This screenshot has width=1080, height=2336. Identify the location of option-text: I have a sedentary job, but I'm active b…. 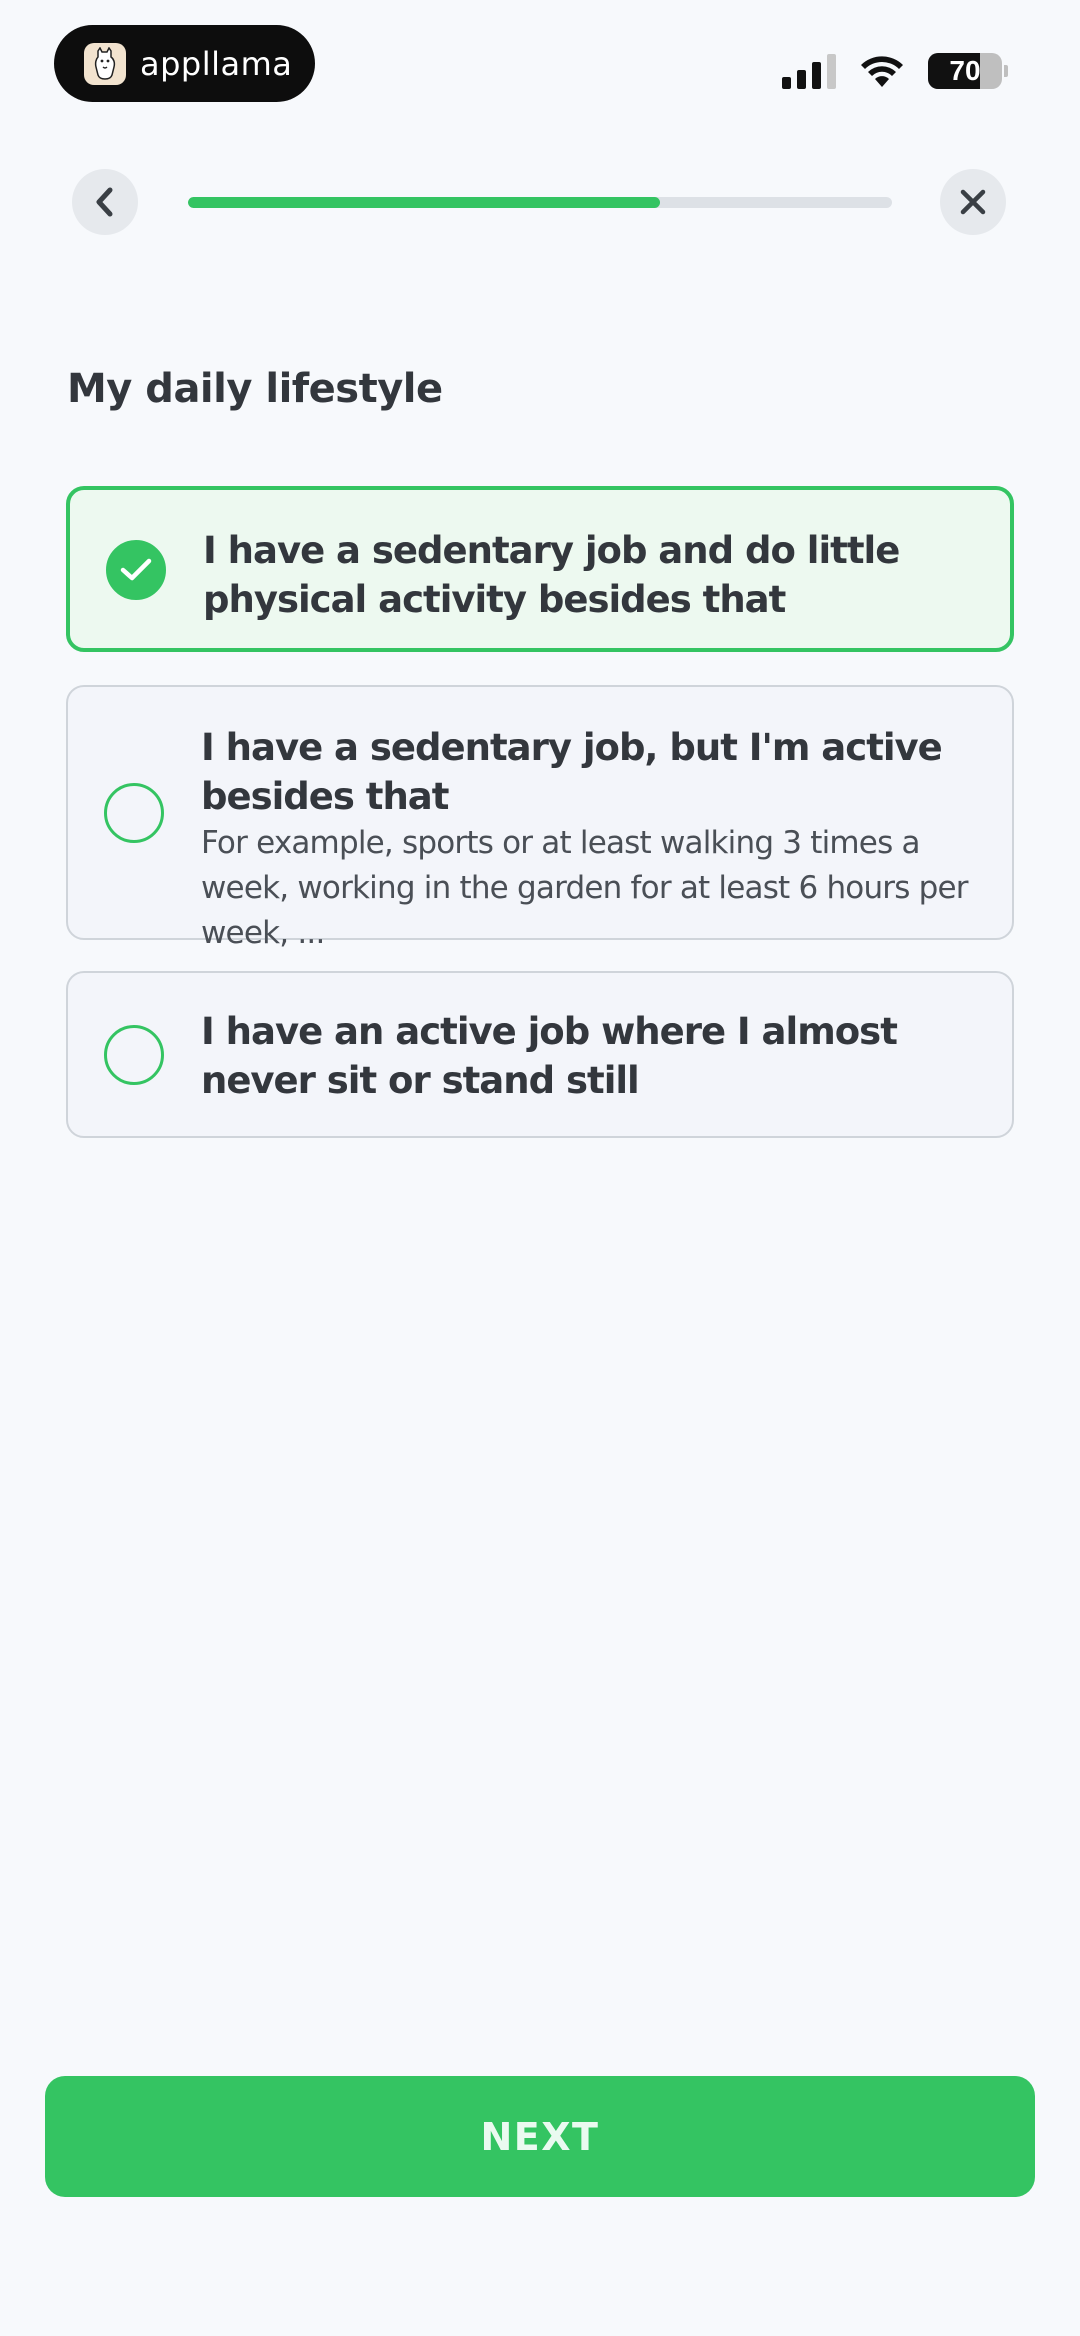
(586, 839).